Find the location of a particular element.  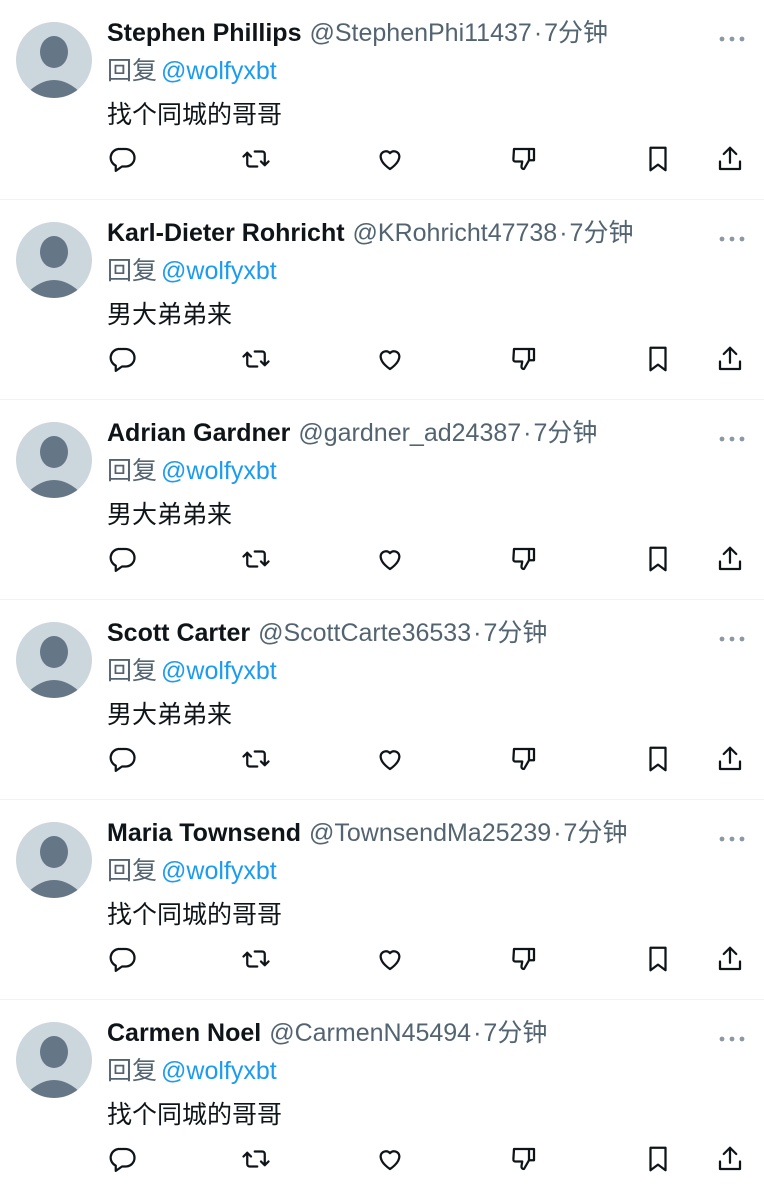

user-handle: @StephenPhi11437 is located at coordinates (420, 33).